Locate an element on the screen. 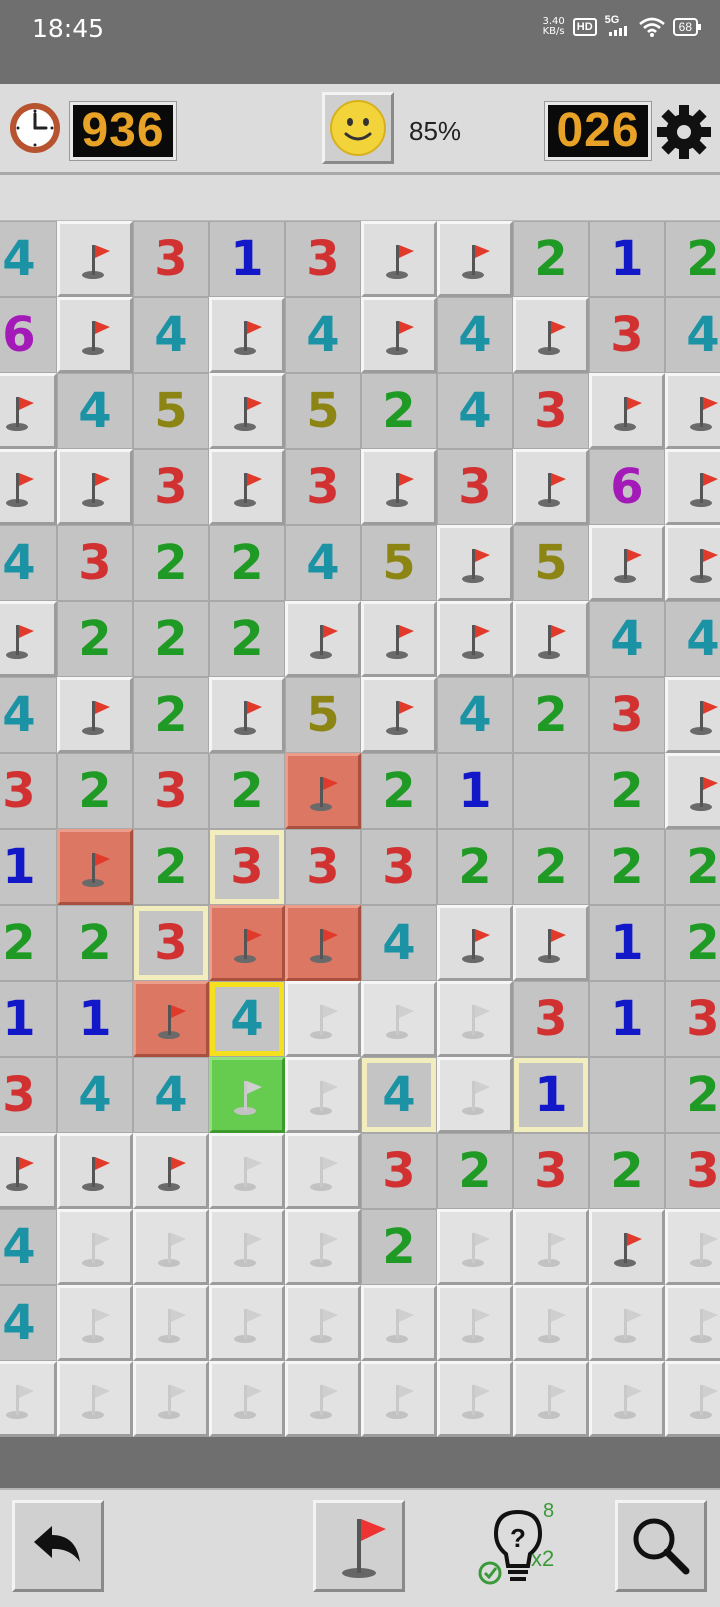  empty-cell is located at coordinates (627, 1095).